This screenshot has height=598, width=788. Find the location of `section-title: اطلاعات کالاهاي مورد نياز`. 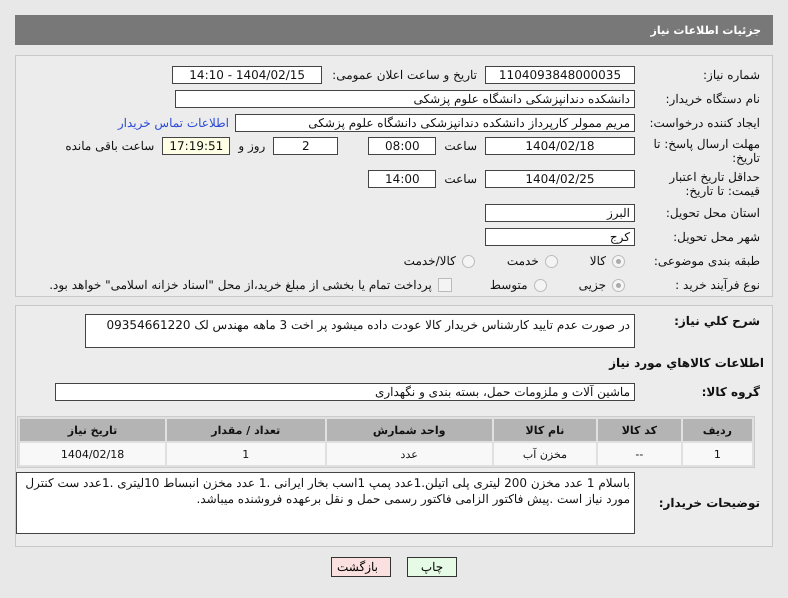

section-title: اطلاعات کالاهاي مورد نياز is located at coordinates (686, 363).